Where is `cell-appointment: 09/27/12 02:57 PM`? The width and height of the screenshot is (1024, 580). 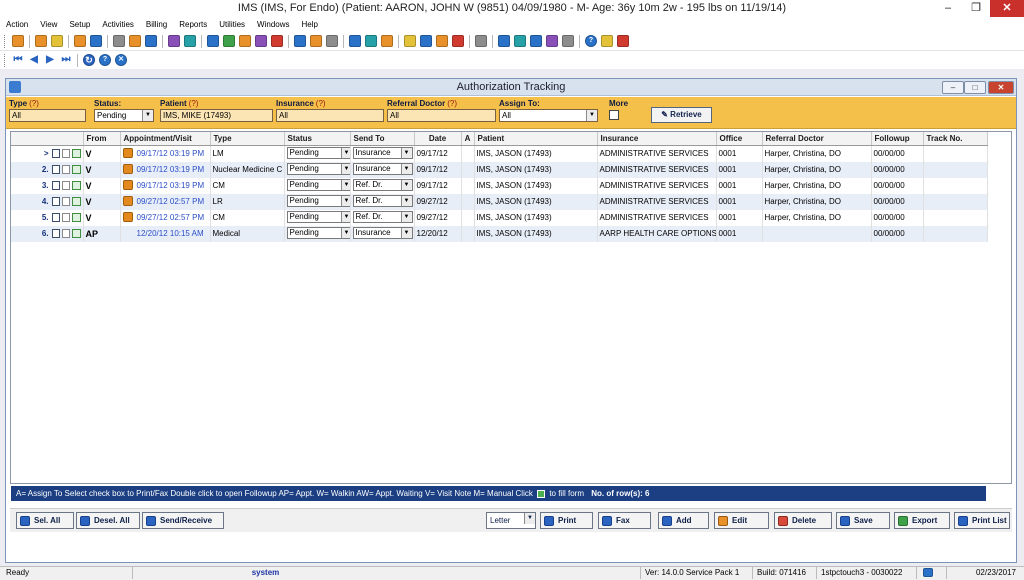 cell-appointment: 09/27/12 02:57 PM is located at coordinates (171, 201).